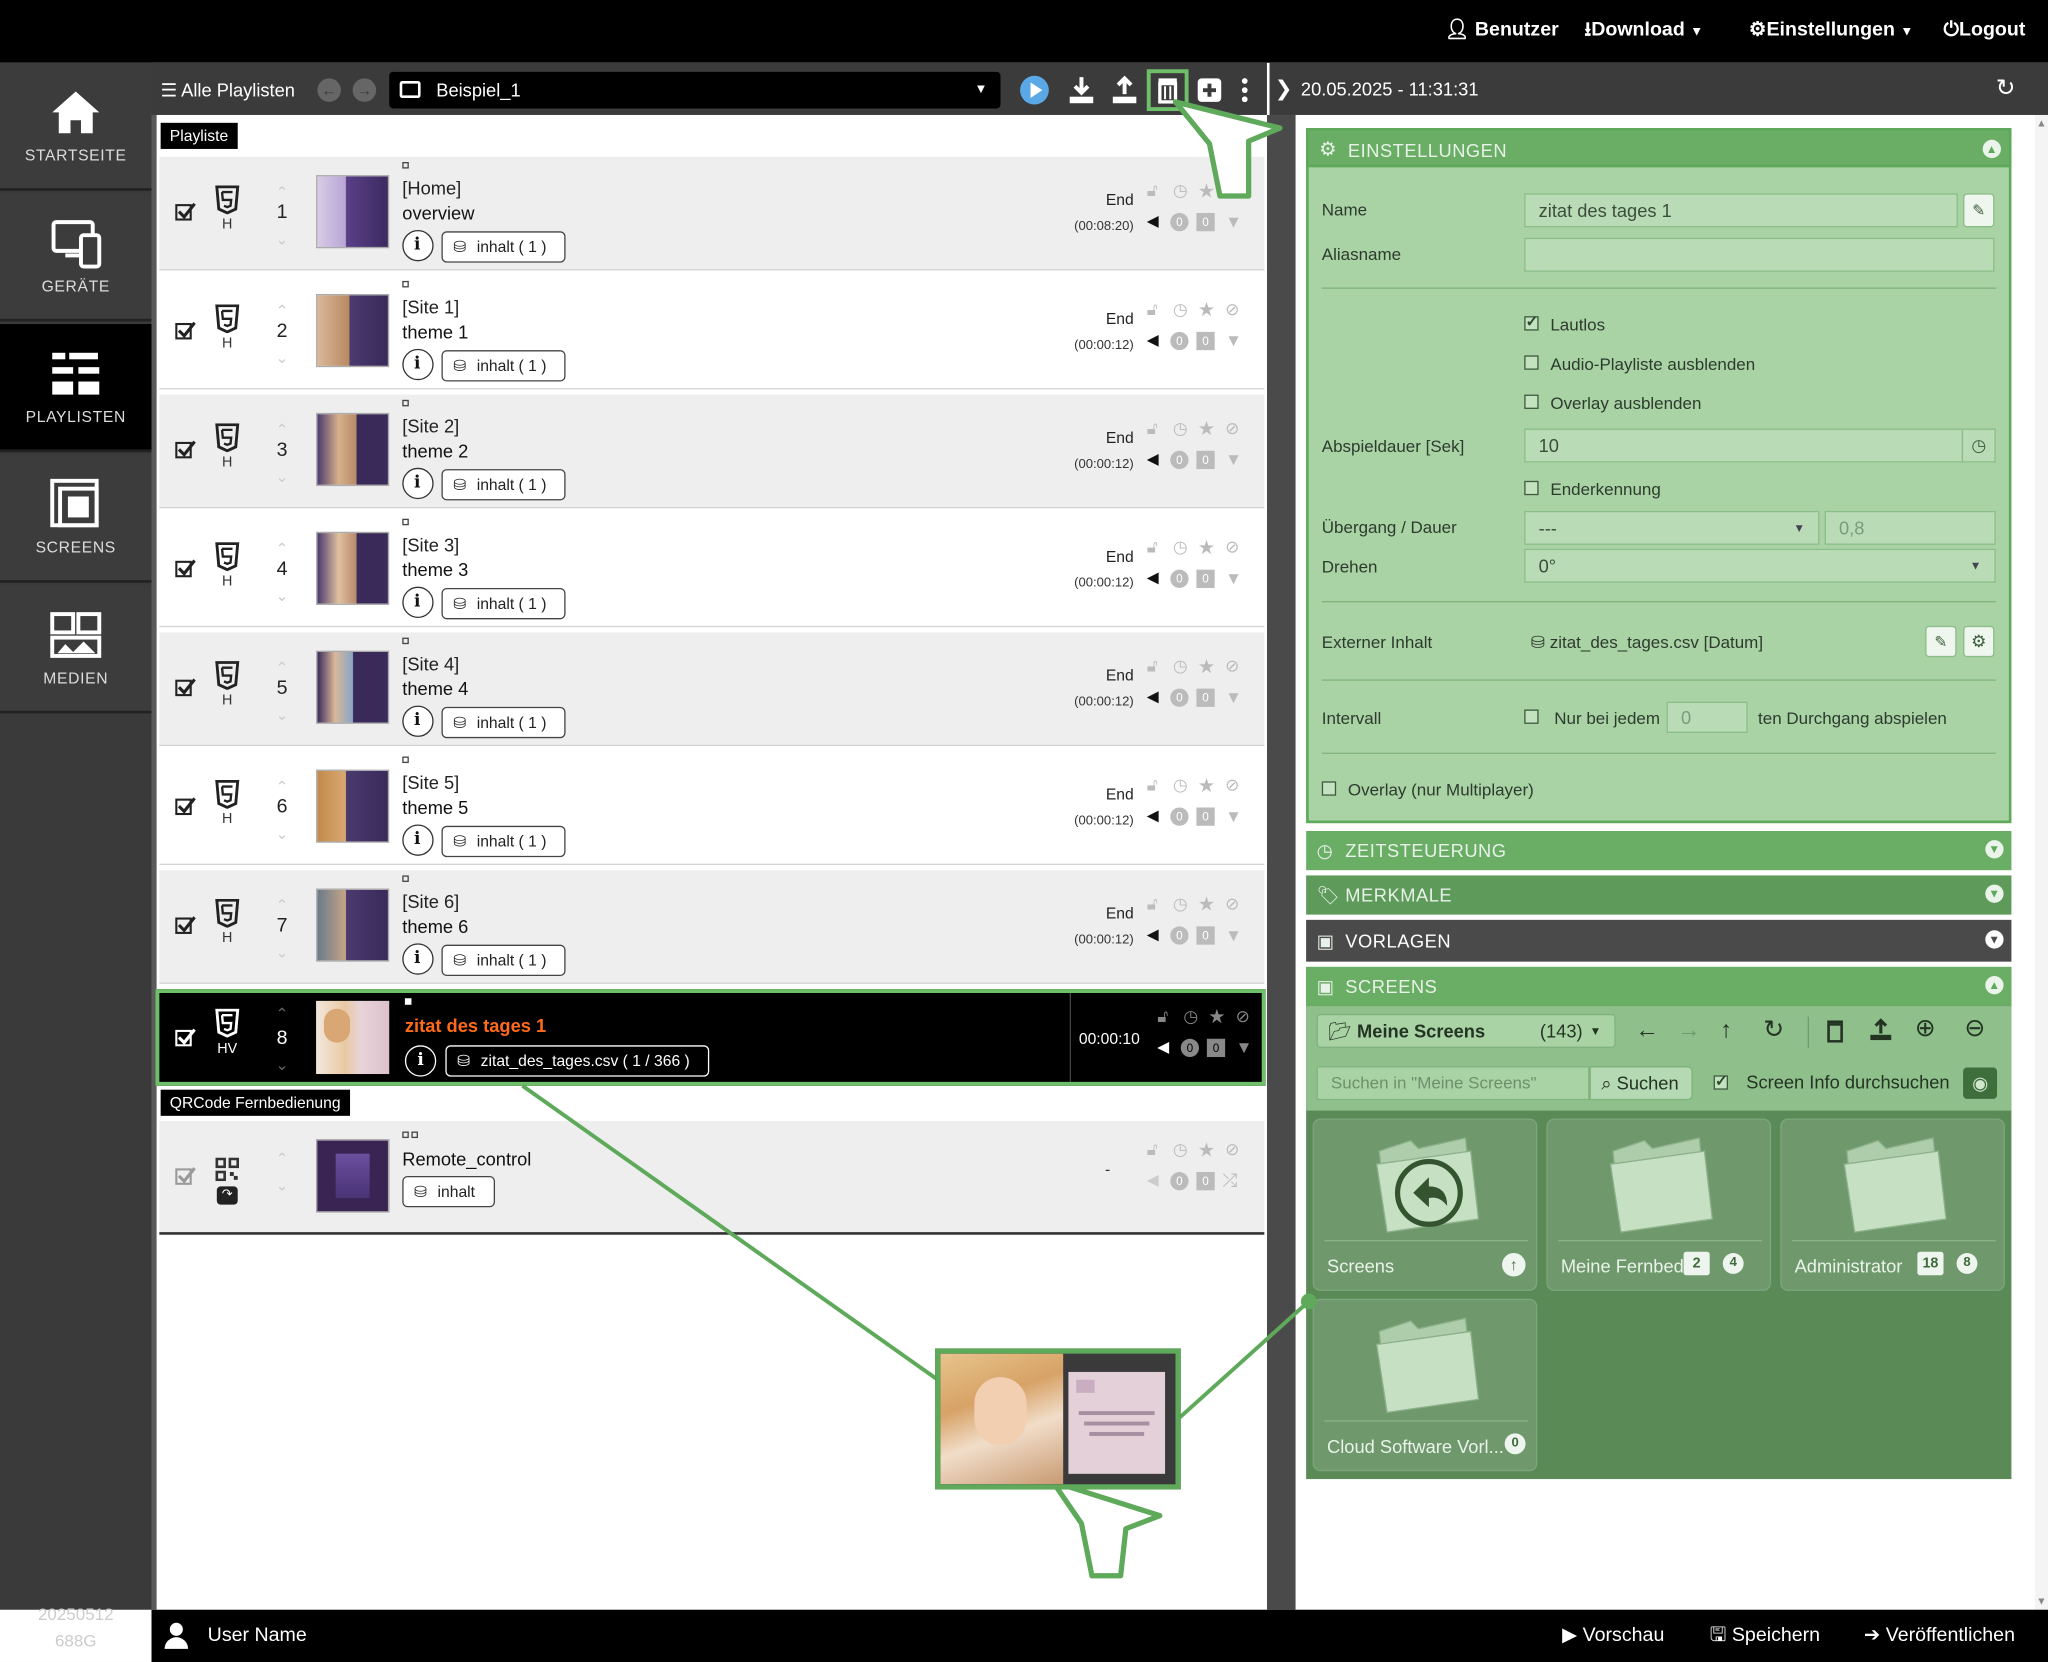 The image size is (2048, 1662). I want to click on screen-info-checkbox: ✓, so click(1720, 1080).